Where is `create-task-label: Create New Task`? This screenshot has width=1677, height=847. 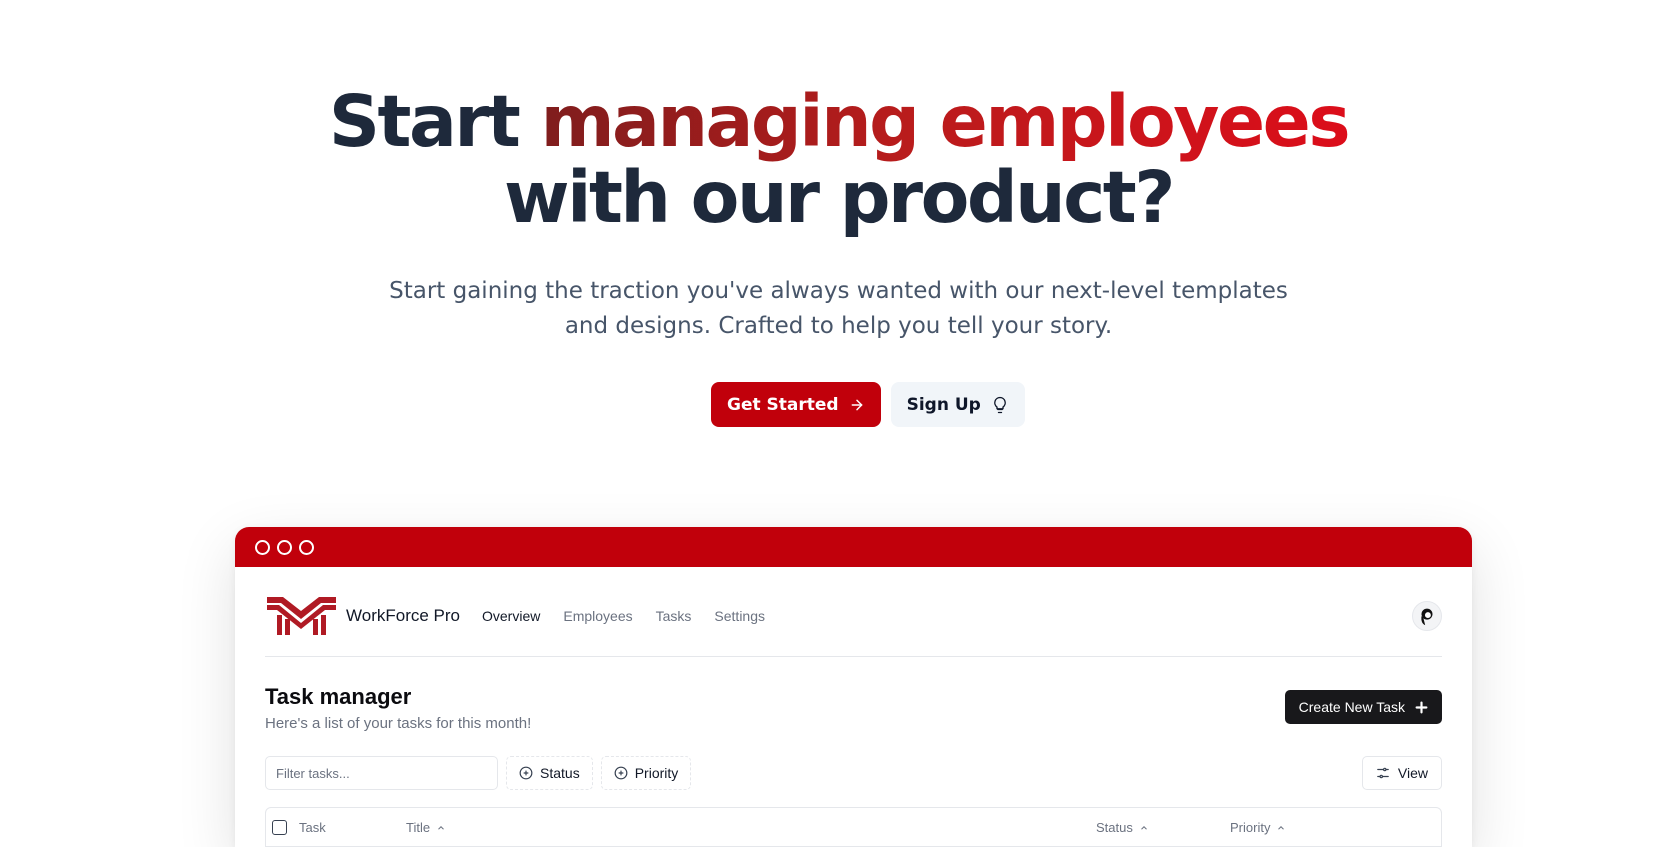 create-task-label: Create New Task is located at coordinates (1351, 707).